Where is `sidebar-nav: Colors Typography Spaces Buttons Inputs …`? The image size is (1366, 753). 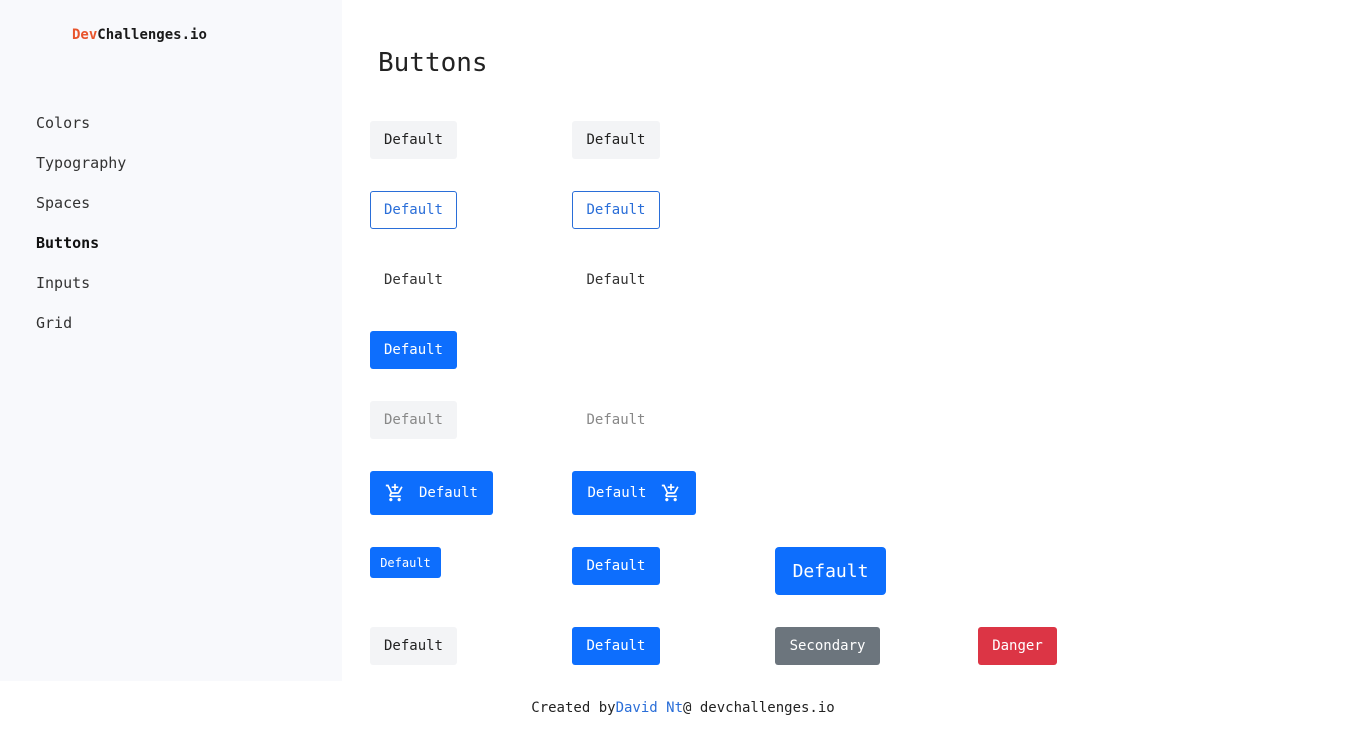 sidebar-nav: Colors Typography Spaces Buttons Inputs … is located at coordinates (81, 234).